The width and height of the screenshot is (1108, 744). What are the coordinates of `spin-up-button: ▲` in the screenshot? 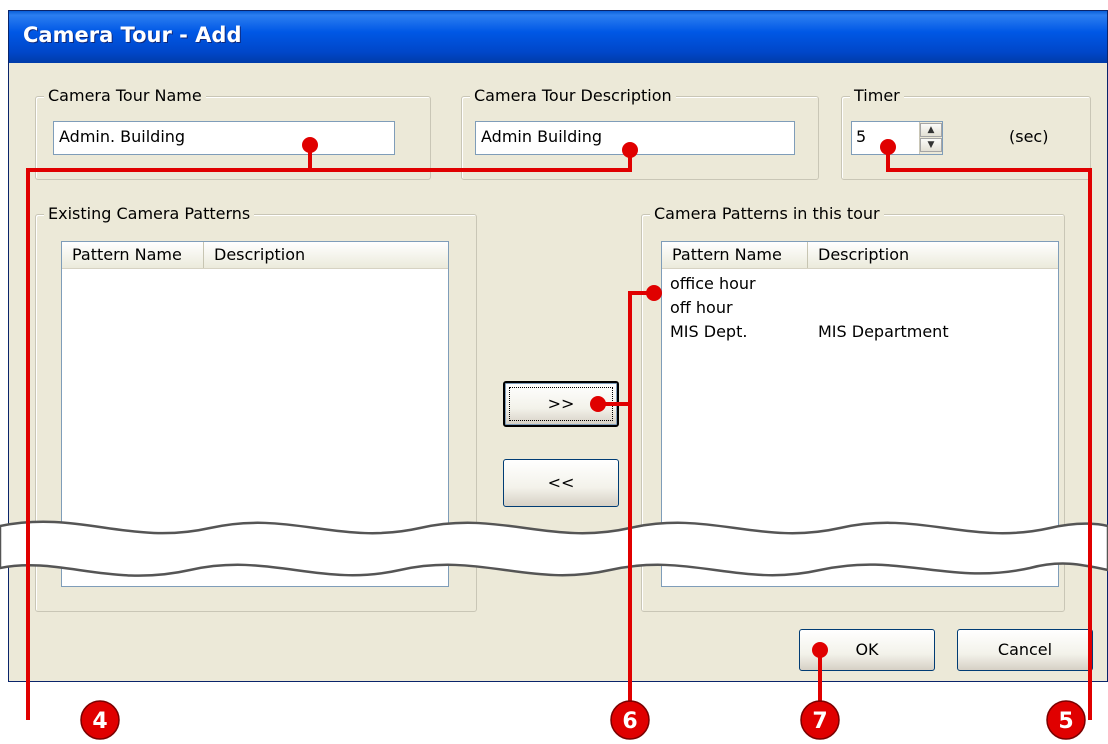 It's located at (931, 130).